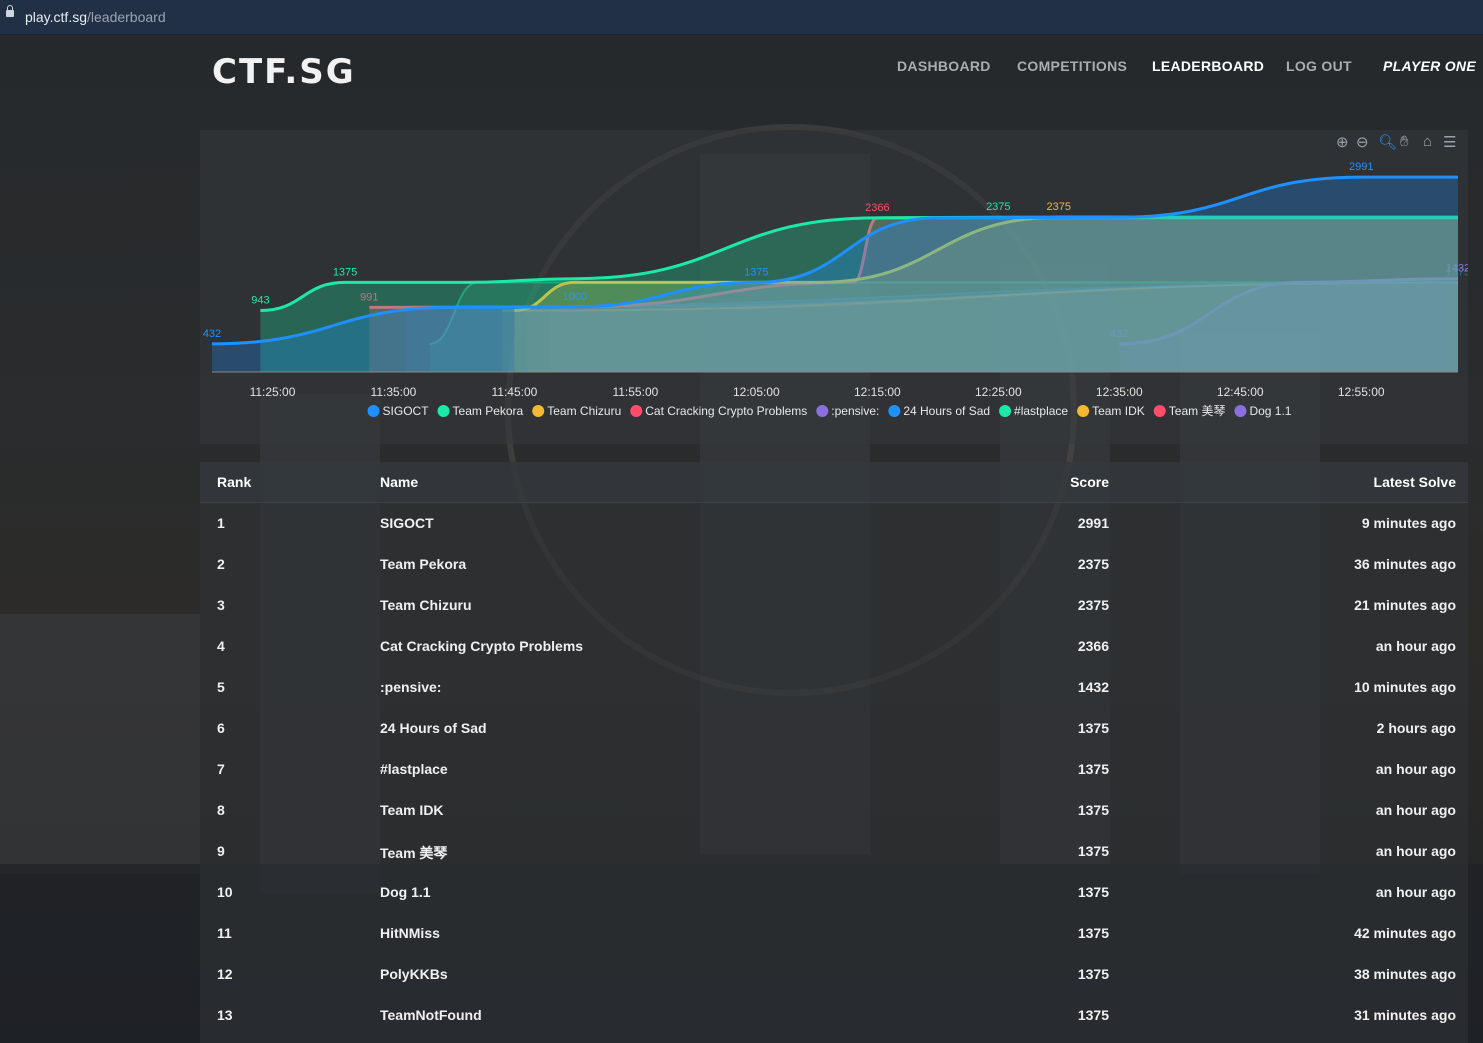 Image resolution: width=1483 pixels, height=1043 pixels. Describe the element at coordinates (1361, 392) in the screenshot. I see `x-tick-label: 12:55:00` at that location.